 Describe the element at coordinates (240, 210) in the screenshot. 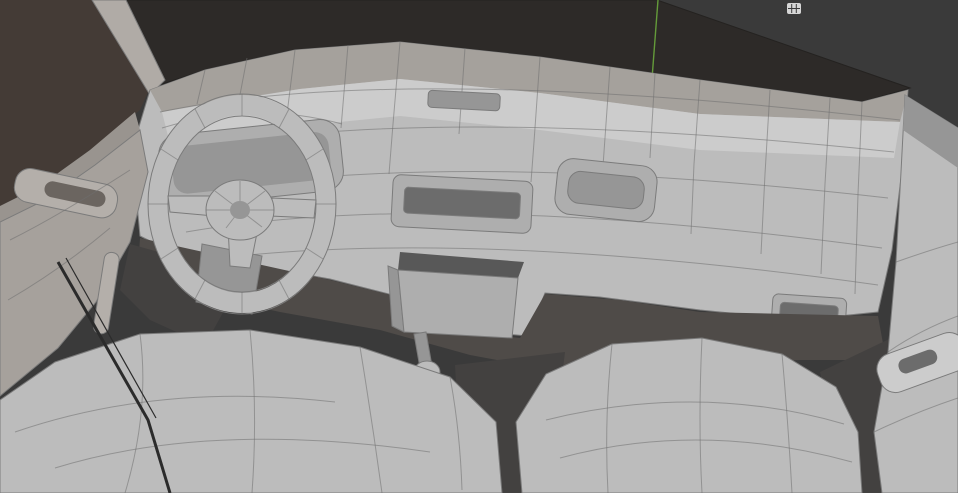

I see `steering-hub-cap` at that location.